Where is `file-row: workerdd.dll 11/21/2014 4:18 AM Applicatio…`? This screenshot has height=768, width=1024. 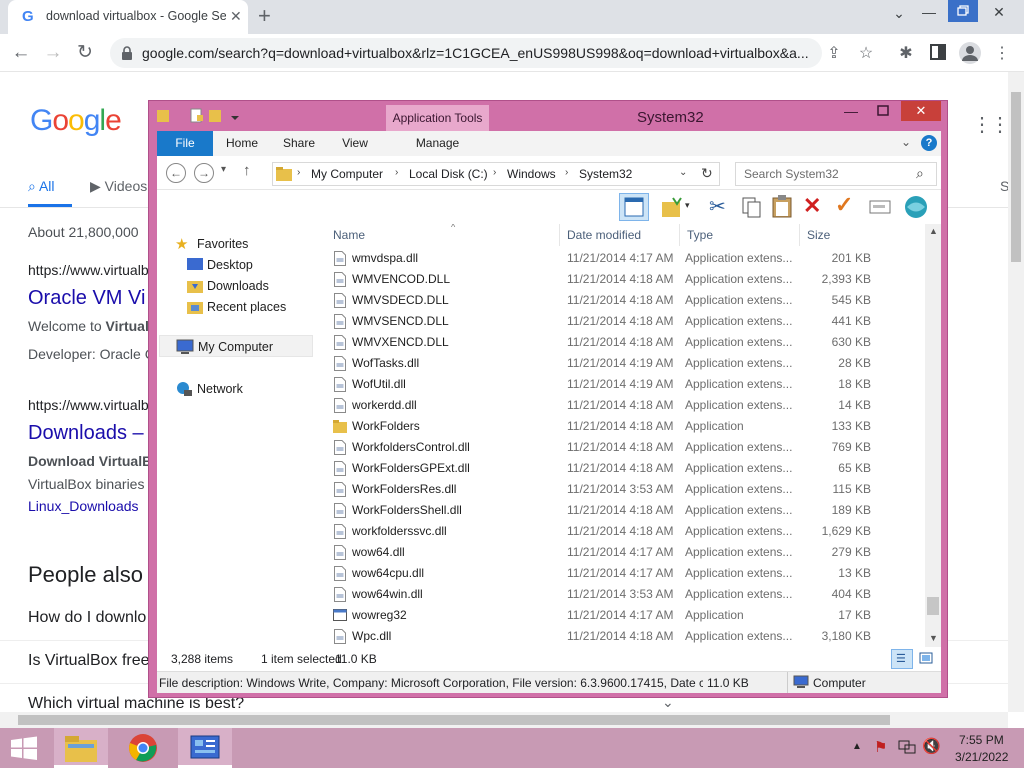 file-row: workerdd.dll 11/21/2014 4:18 AM Applicatio… is located at coordinates (626, 405).